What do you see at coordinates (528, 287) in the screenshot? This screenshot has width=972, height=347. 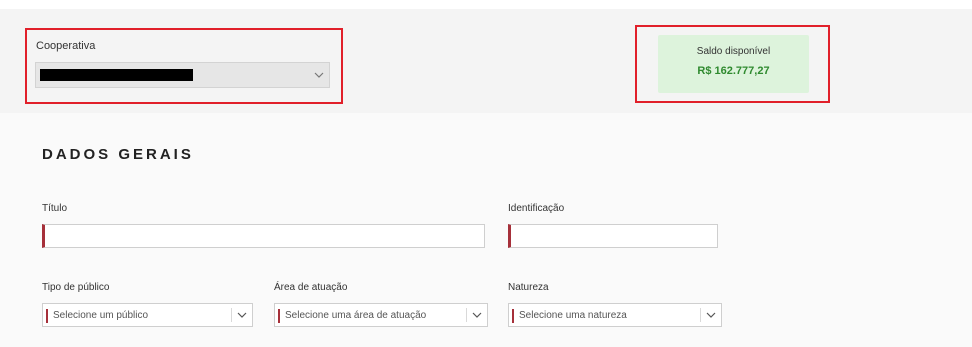 I see `natureza-label: Natureza` at bounding box center [528, 287].